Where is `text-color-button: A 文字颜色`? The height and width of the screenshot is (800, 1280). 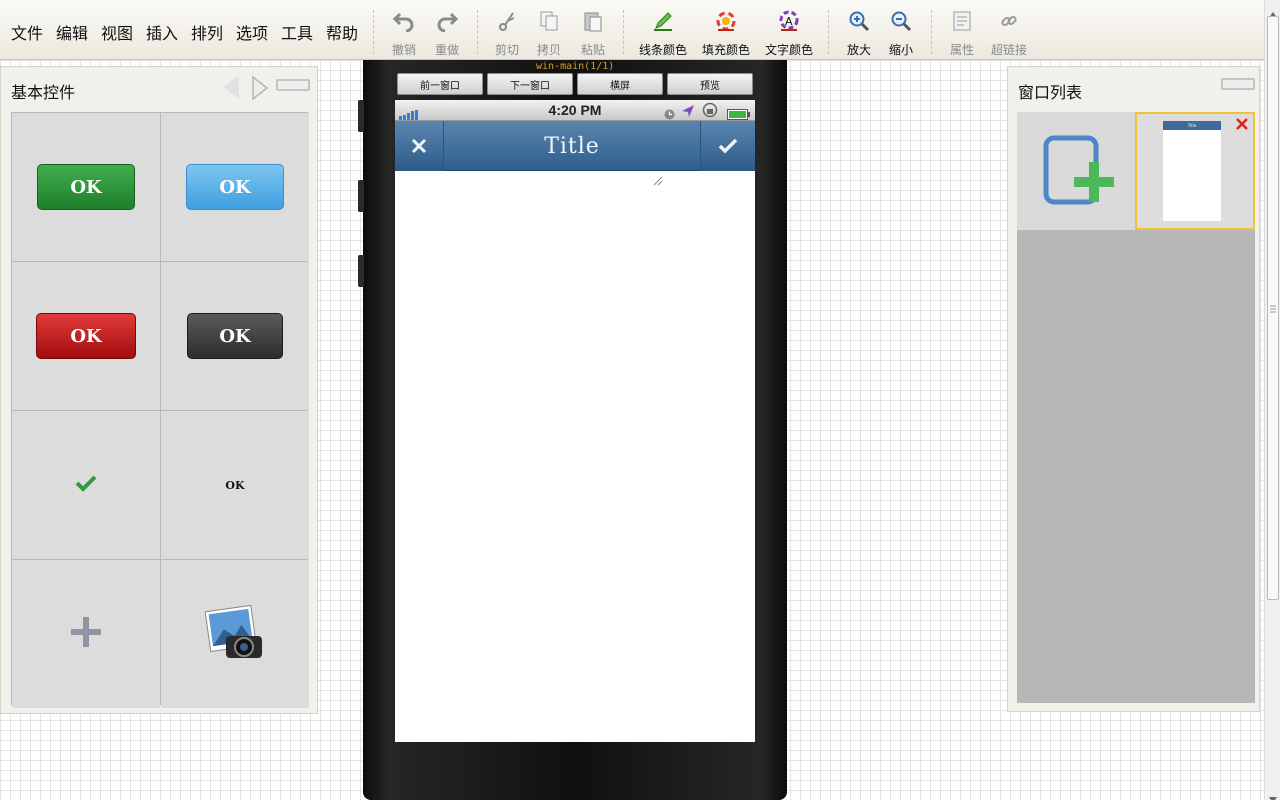
text-color-button: A 文字颜色 is located at coordinates (789, 33).